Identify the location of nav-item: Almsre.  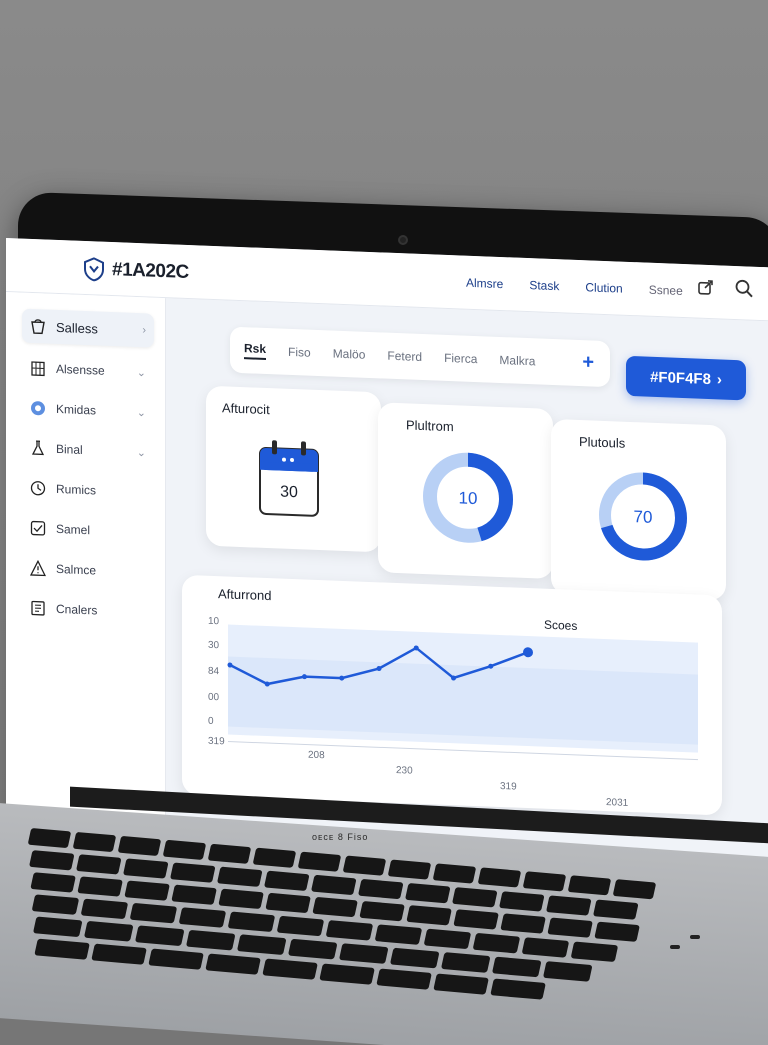
(484, 283).